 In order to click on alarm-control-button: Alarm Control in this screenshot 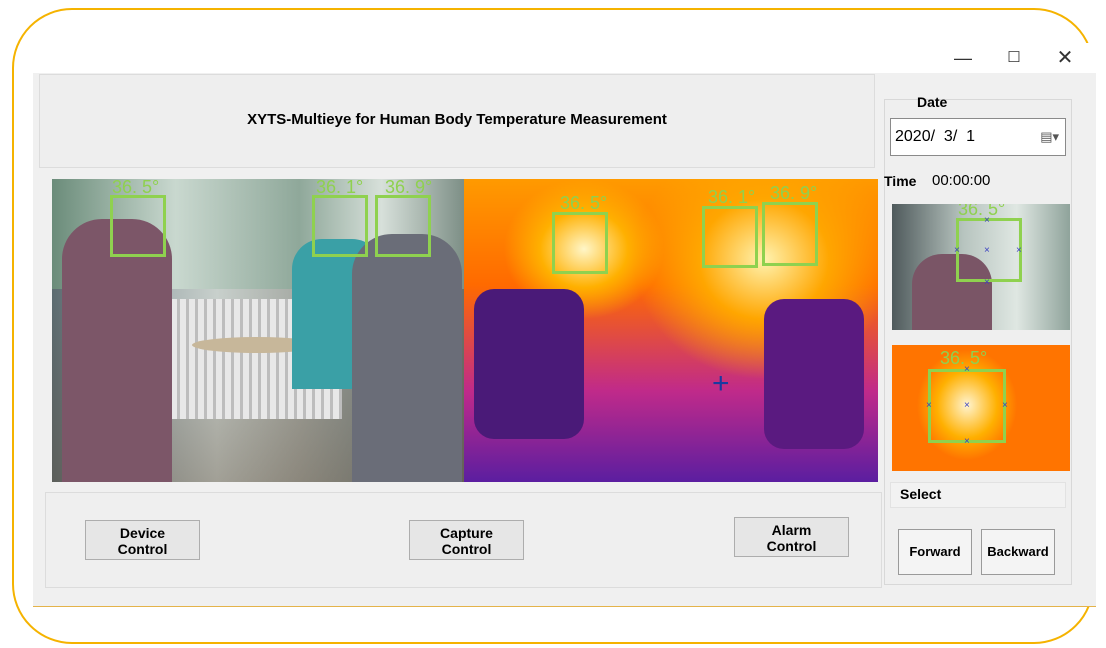, I will do `click(791, 537)`.